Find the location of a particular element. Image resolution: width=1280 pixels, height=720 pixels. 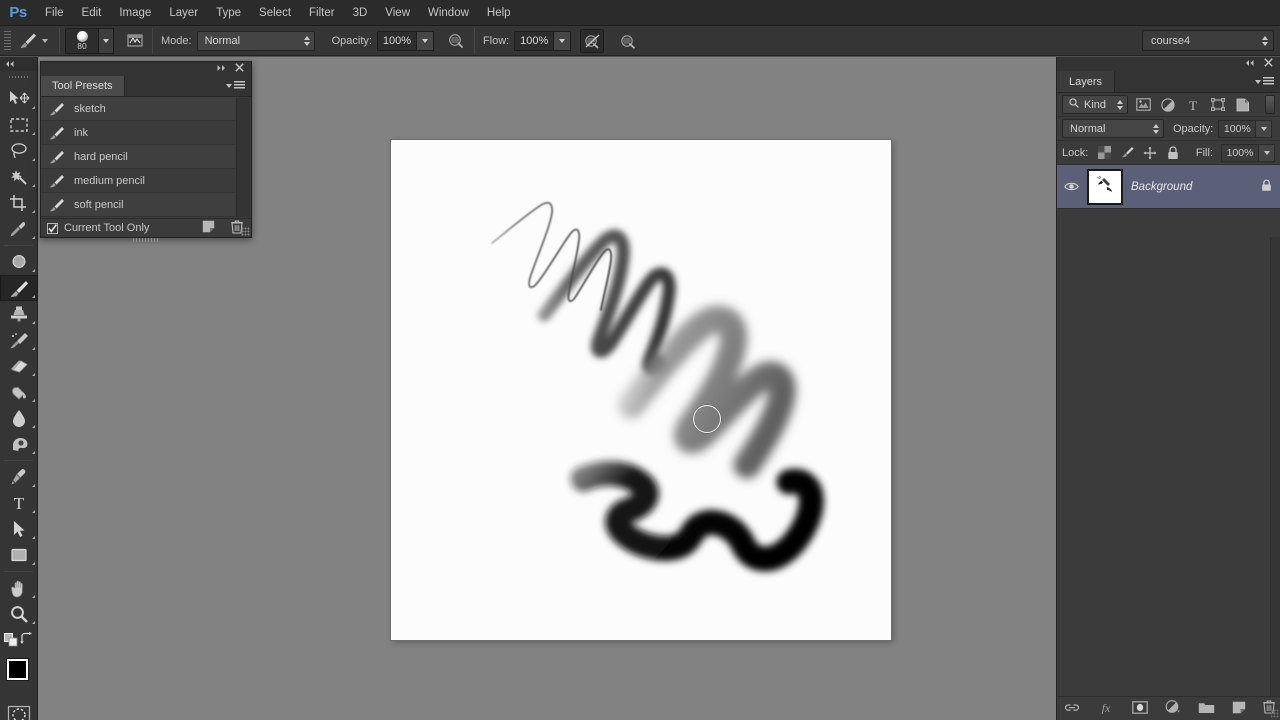

brush-size-preview: 80 is located at coordinates (82, 40).